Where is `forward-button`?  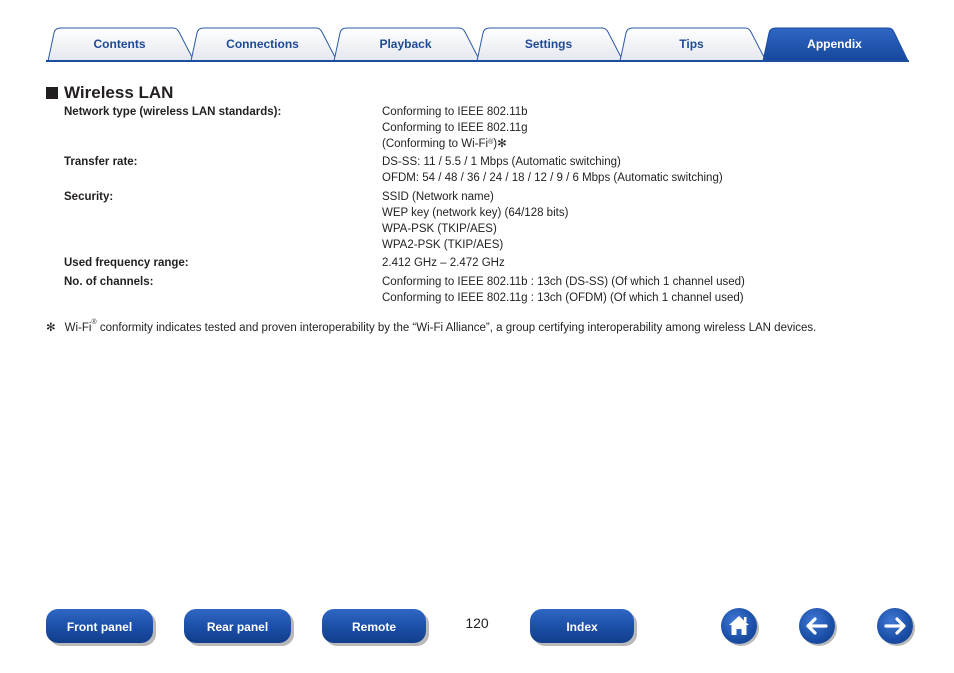
forward-button is located at coordinates (895, 626).